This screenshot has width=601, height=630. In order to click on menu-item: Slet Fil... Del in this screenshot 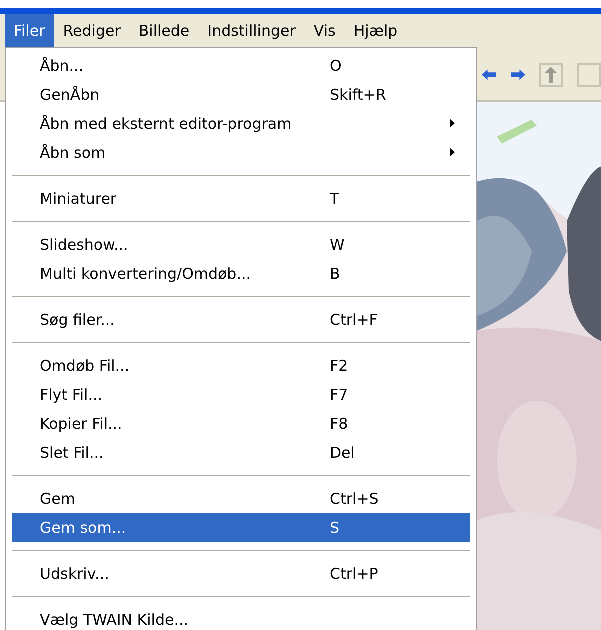, I will do `click(241, 452)`.